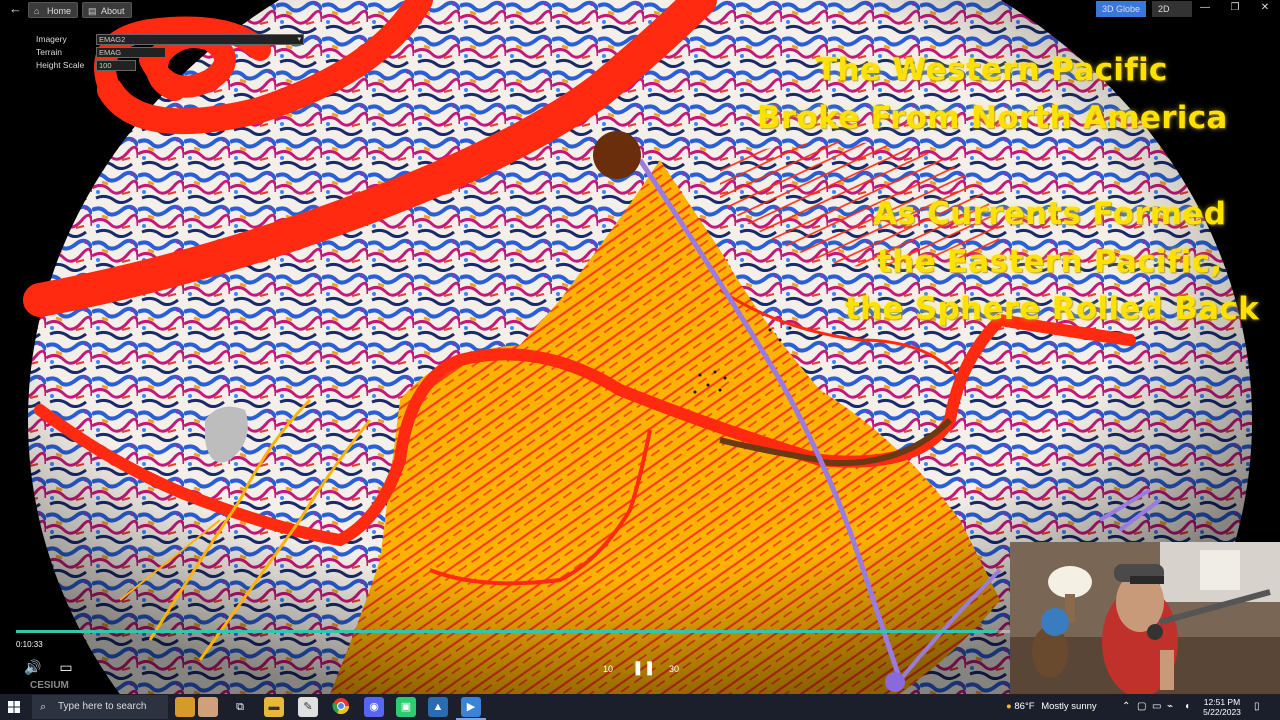  I want to click on search-placeholder: Type here to search, so click(102, 706).